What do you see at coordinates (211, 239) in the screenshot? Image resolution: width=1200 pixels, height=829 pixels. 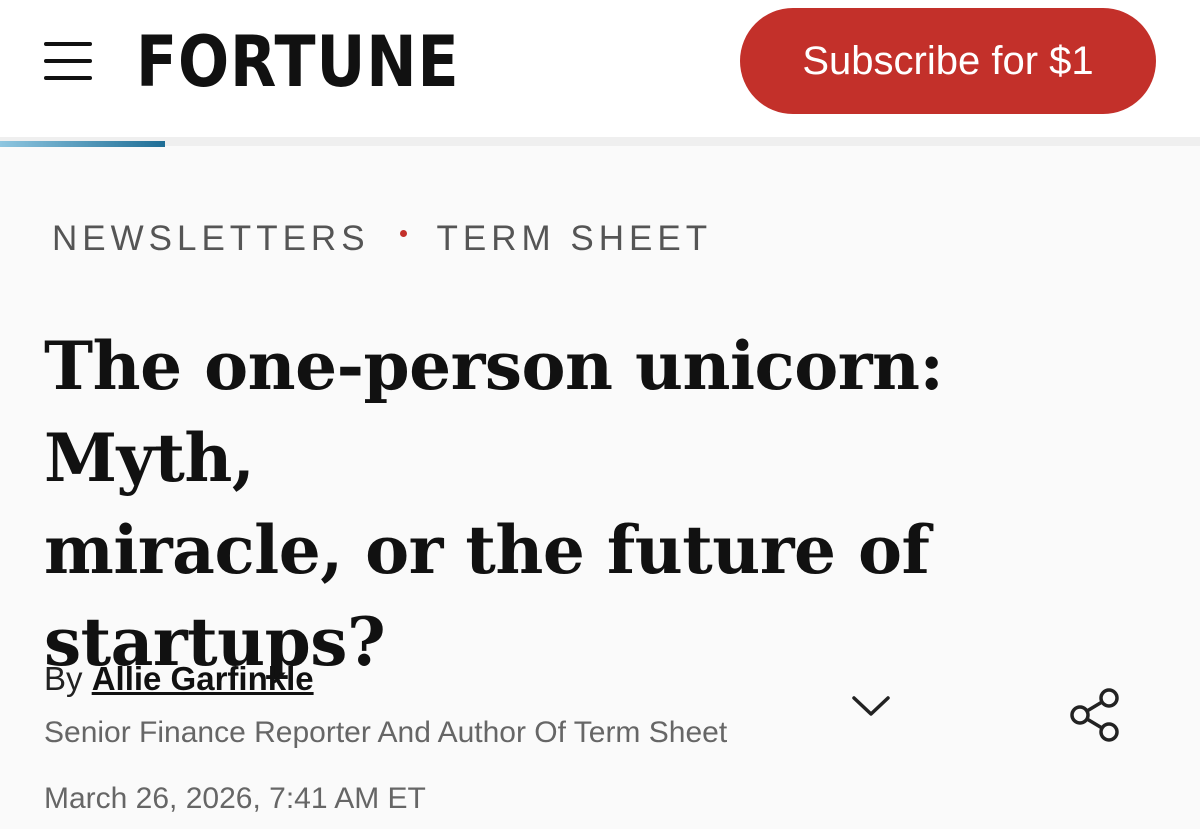 I see `breadcrumb-newsletters: NEWSLETTERS` at bounding box center [211, 239].